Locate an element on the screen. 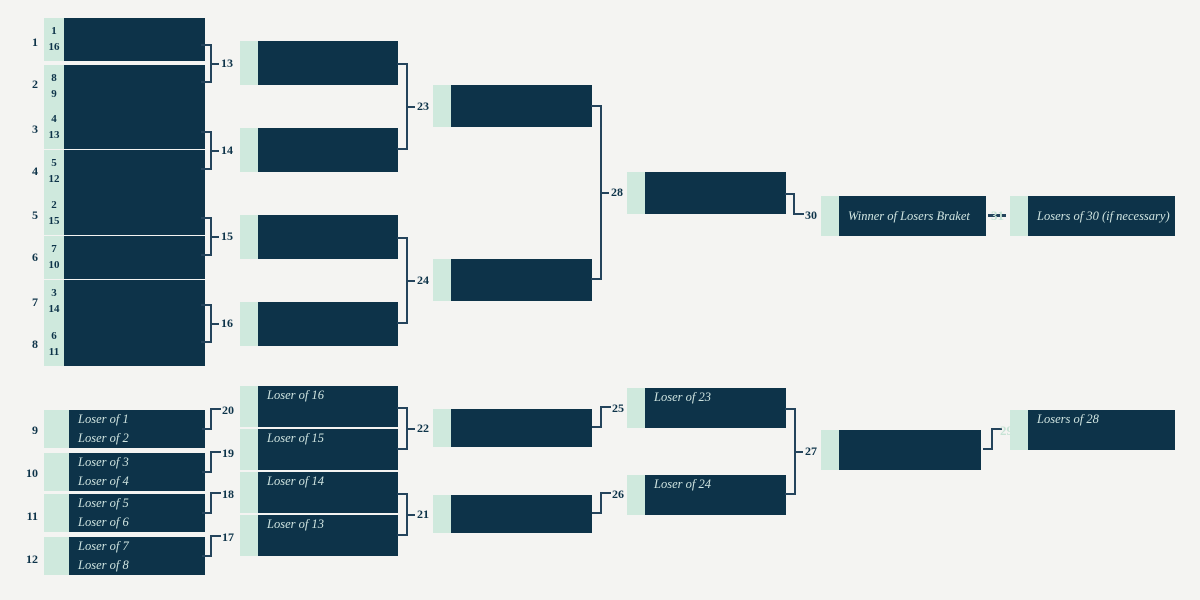  match-box-31: Losers of 30 (if necessary) is located at coordinates (1092, 216).